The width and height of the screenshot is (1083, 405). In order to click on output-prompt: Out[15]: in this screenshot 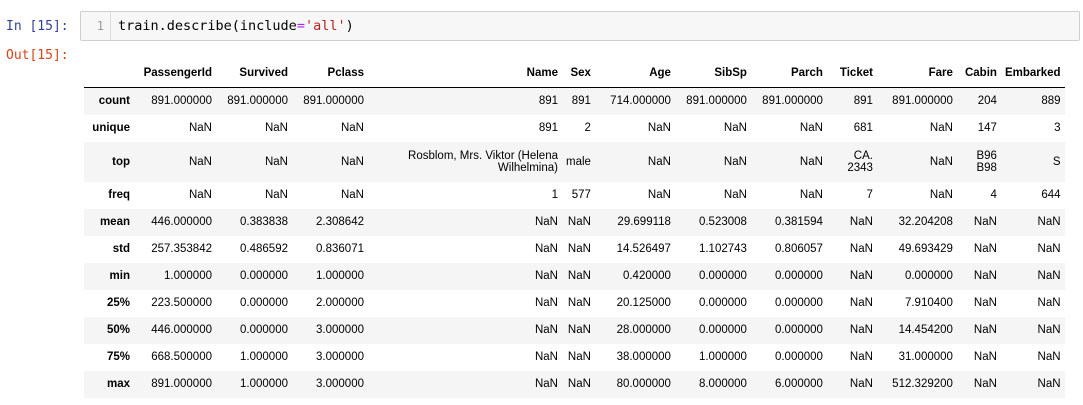, I will do `click(37, 55)`.